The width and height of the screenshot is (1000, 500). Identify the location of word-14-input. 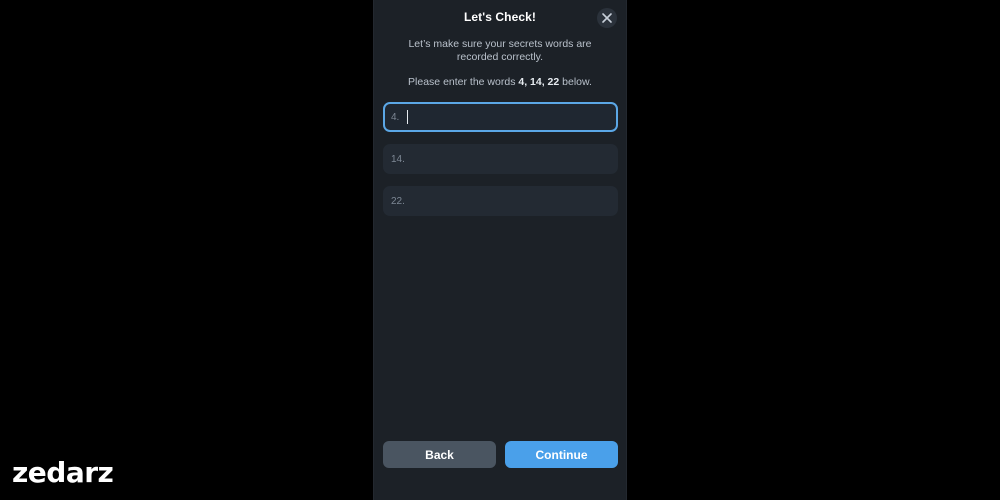
(514, 159).